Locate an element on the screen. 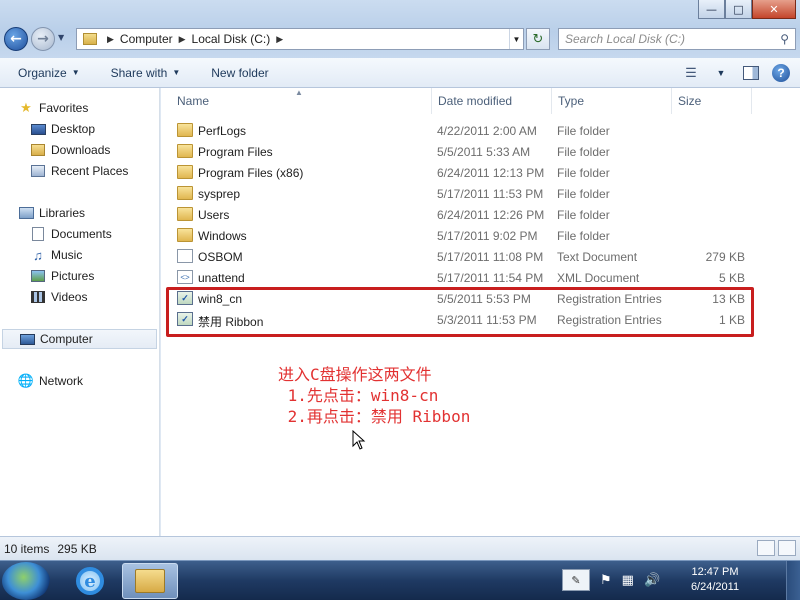  chevron-down-icon: ▼ is located at coordinates (721, 73).